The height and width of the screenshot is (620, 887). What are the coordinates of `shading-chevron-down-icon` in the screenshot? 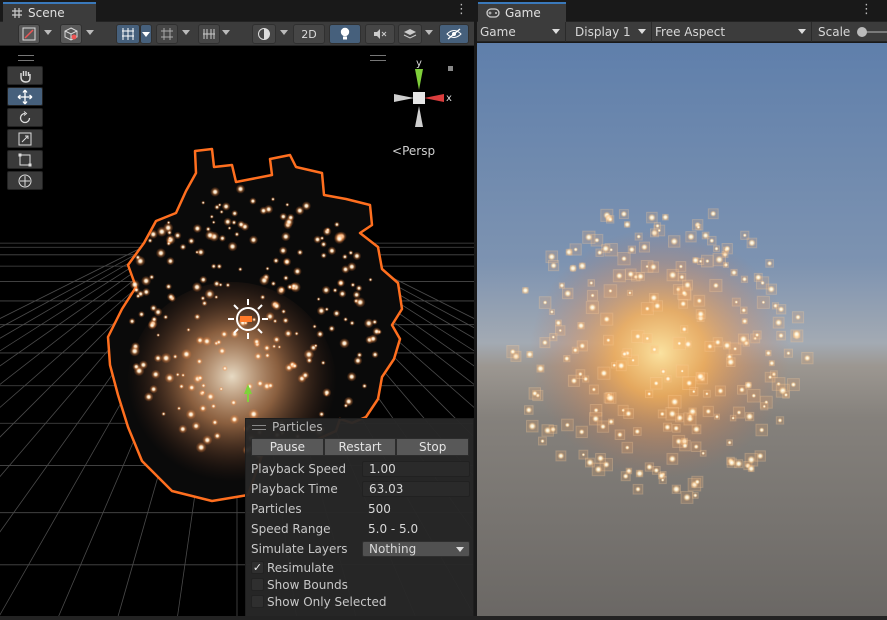 It's located at (284, 32).